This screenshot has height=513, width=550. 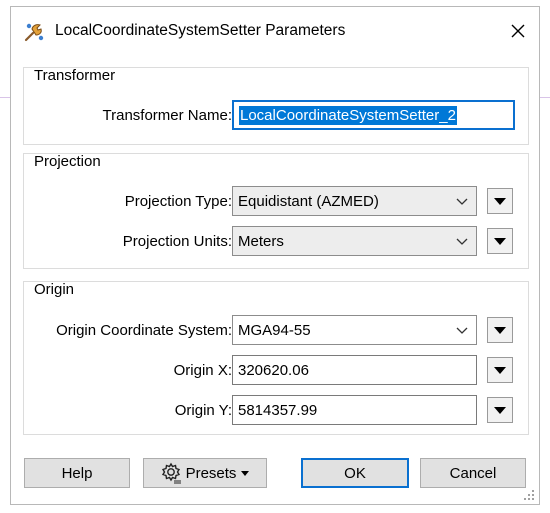 What do you see at coordinates (5, 97) in the screenshot?
I see `background-line-left` at bounding box center [5, 97].